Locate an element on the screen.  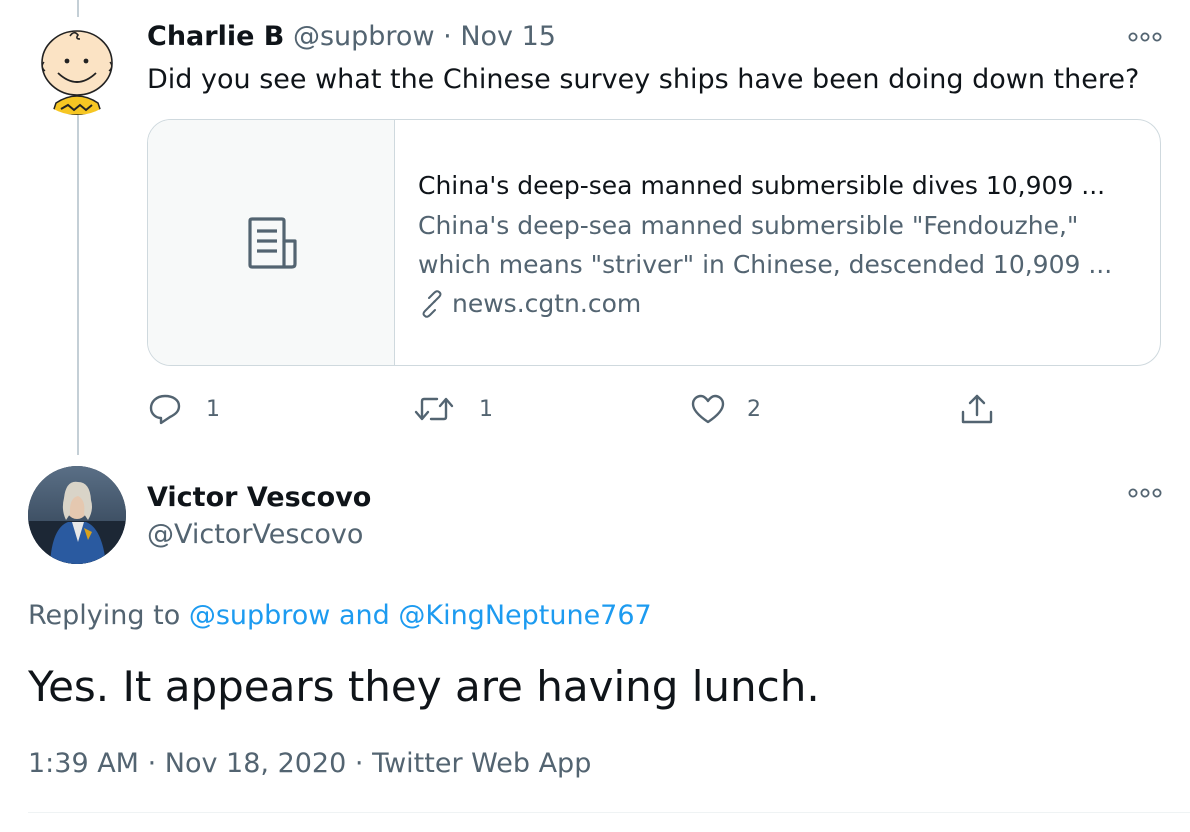
link-card-thumbnail is located at coordinates (271, 242).